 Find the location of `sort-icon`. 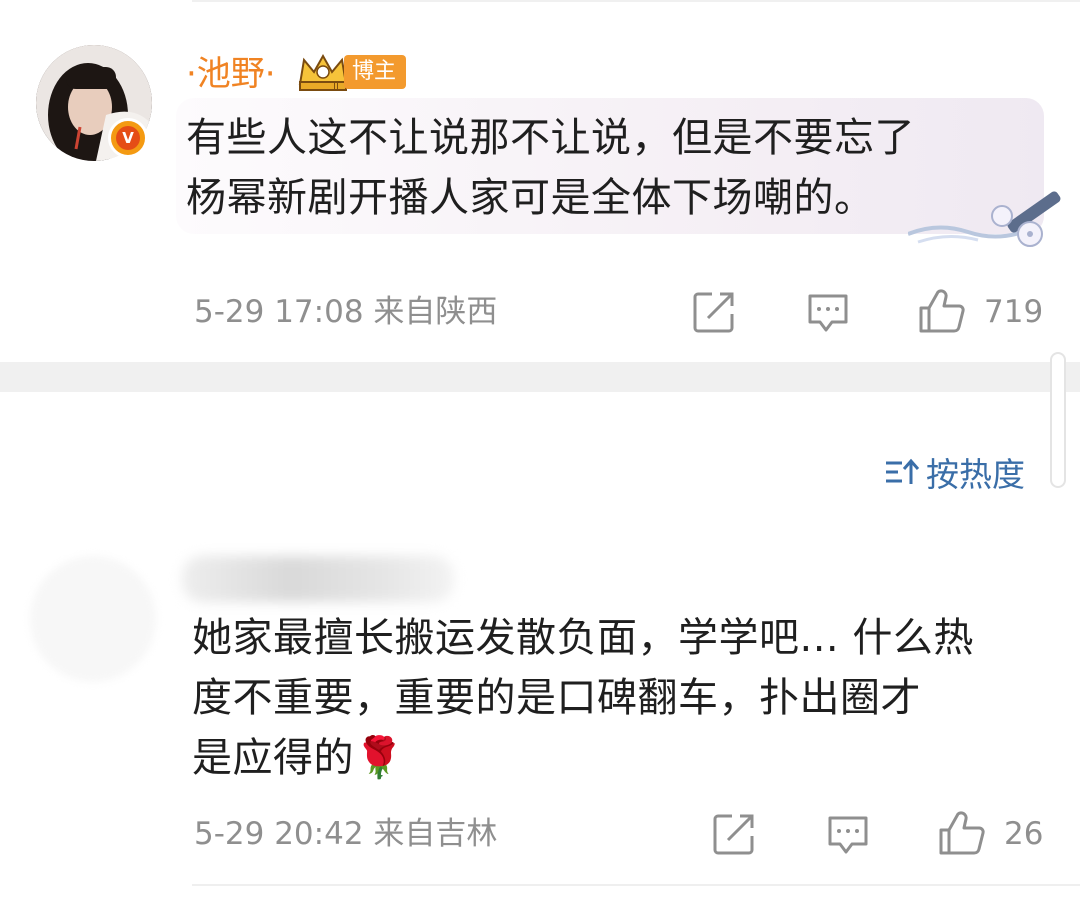

sort-icon is located at coordinates (903, 471).